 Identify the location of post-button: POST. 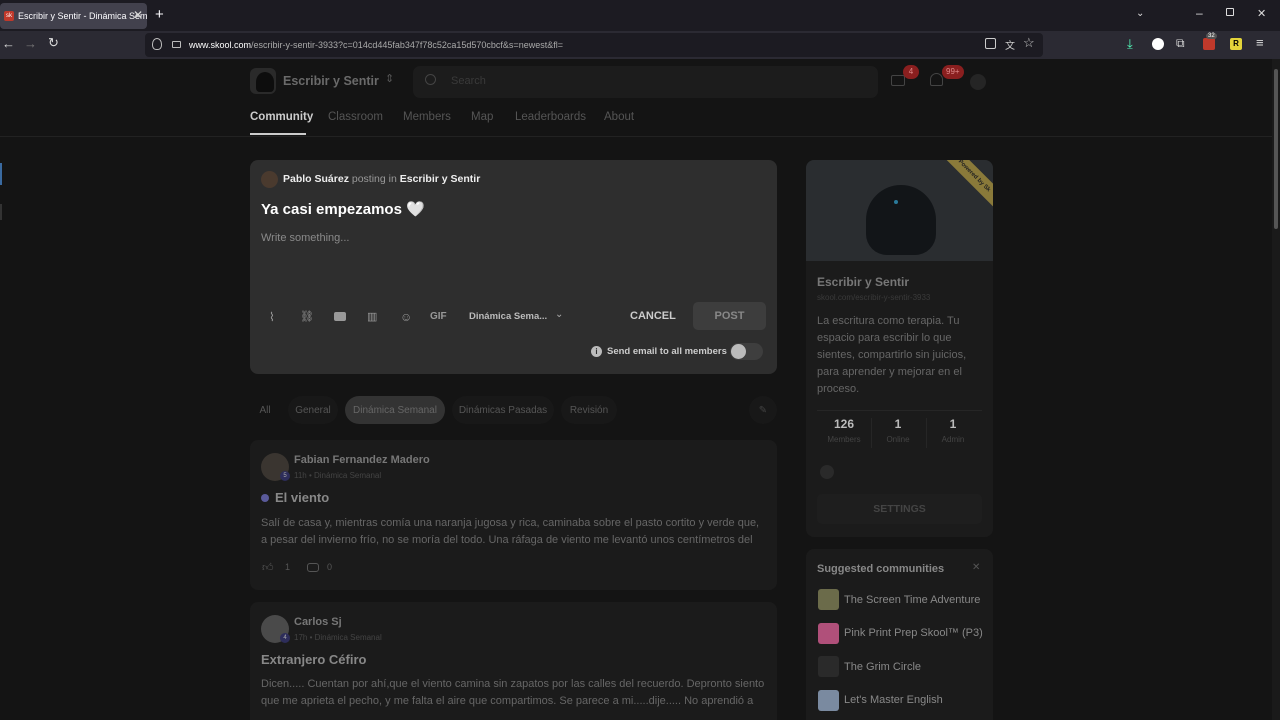
(729, 316).